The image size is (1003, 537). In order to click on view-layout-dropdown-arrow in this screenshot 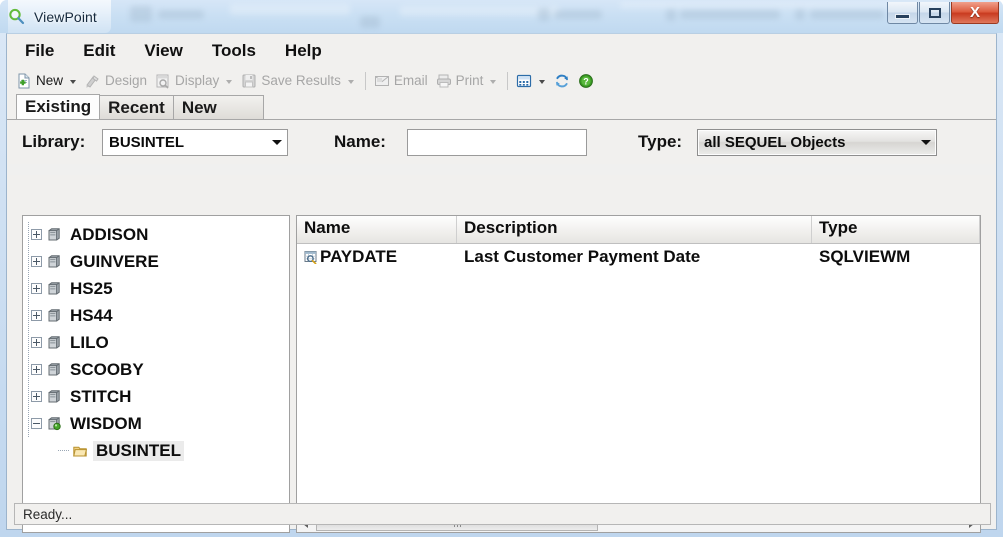, I will do `click(542, 81)`.